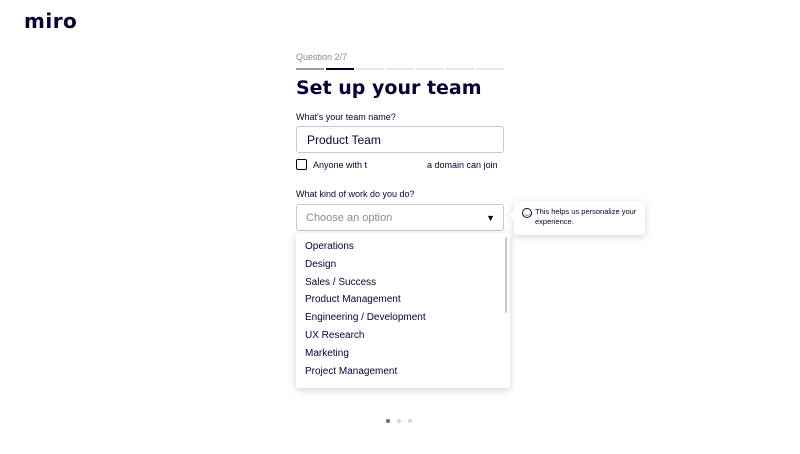 The height and width of the screenshot is (454, 800). I want to click on option-operations: Operations, so click(403, 247).